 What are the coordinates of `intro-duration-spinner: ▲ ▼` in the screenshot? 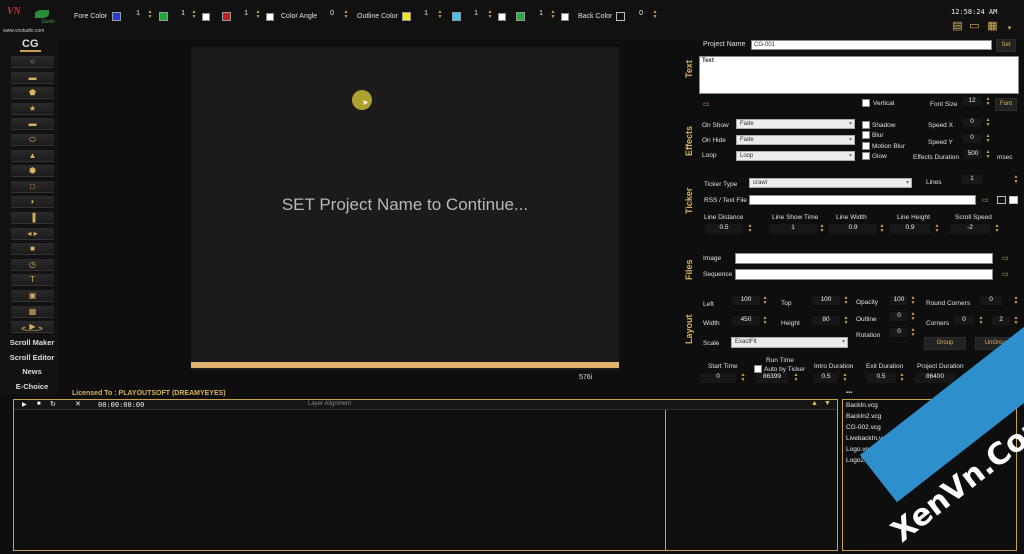 It's located at (845, 378).